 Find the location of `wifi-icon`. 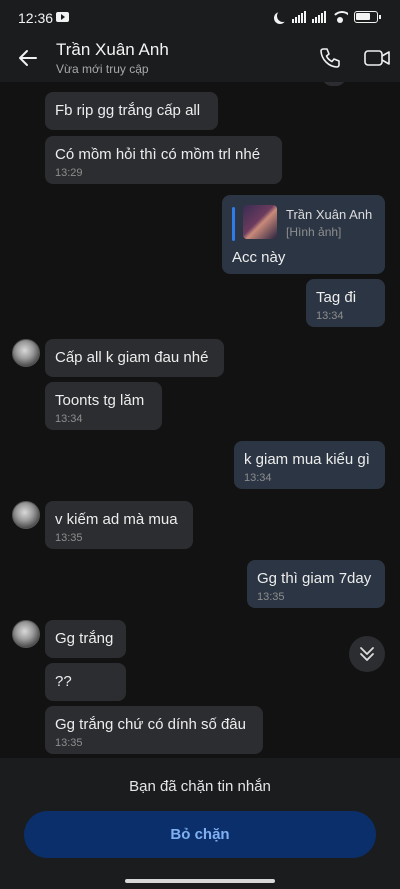

wifi-icon is located at coordinates (340, 17).